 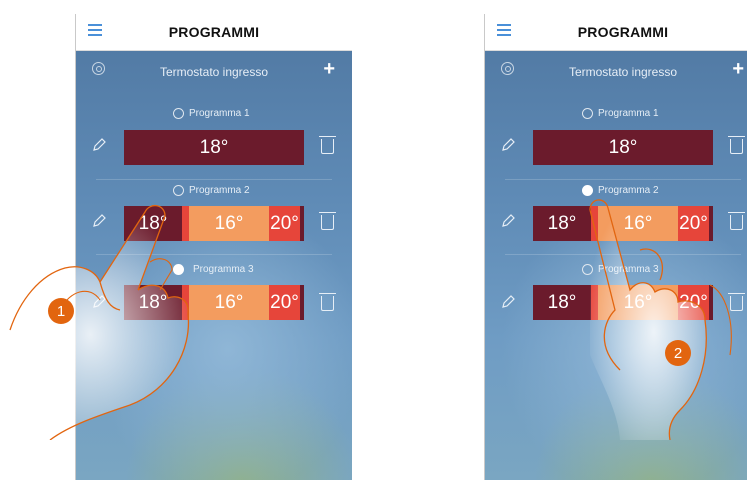 What do you see at coordinates (61, 311) in the screenshot?
I see `step-badge: 1` at bounding box center [61, 311].